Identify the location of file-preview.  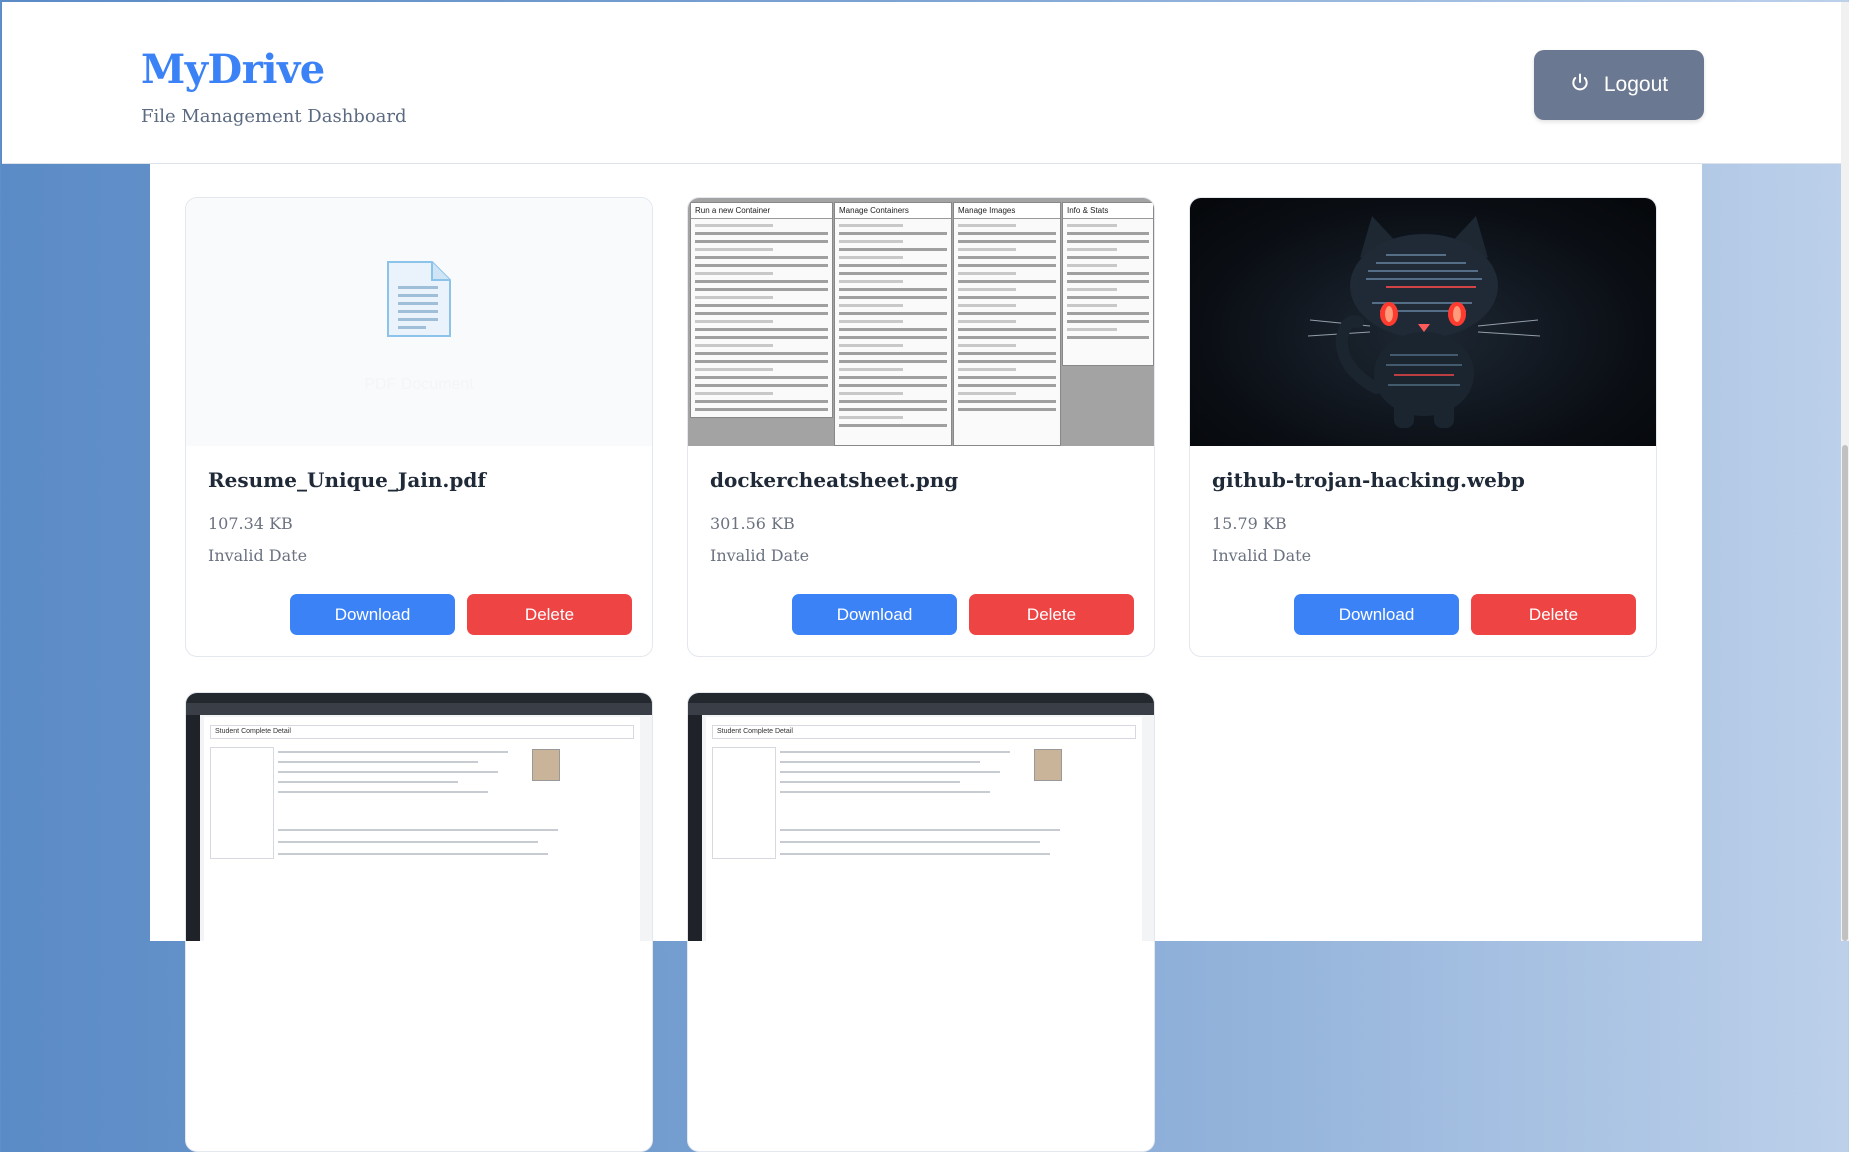
(1423, 322).